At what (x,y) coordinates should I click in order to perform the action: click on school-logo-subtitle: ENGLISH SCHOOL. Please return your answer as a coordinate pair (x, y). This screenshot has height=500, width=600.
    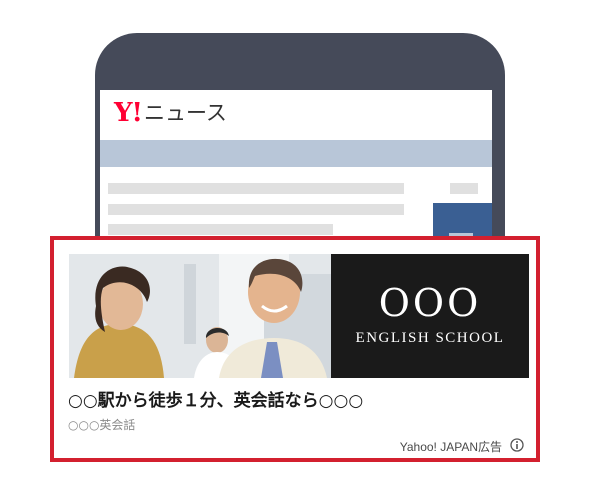
    Looking at the image, I should click on (430, 338).